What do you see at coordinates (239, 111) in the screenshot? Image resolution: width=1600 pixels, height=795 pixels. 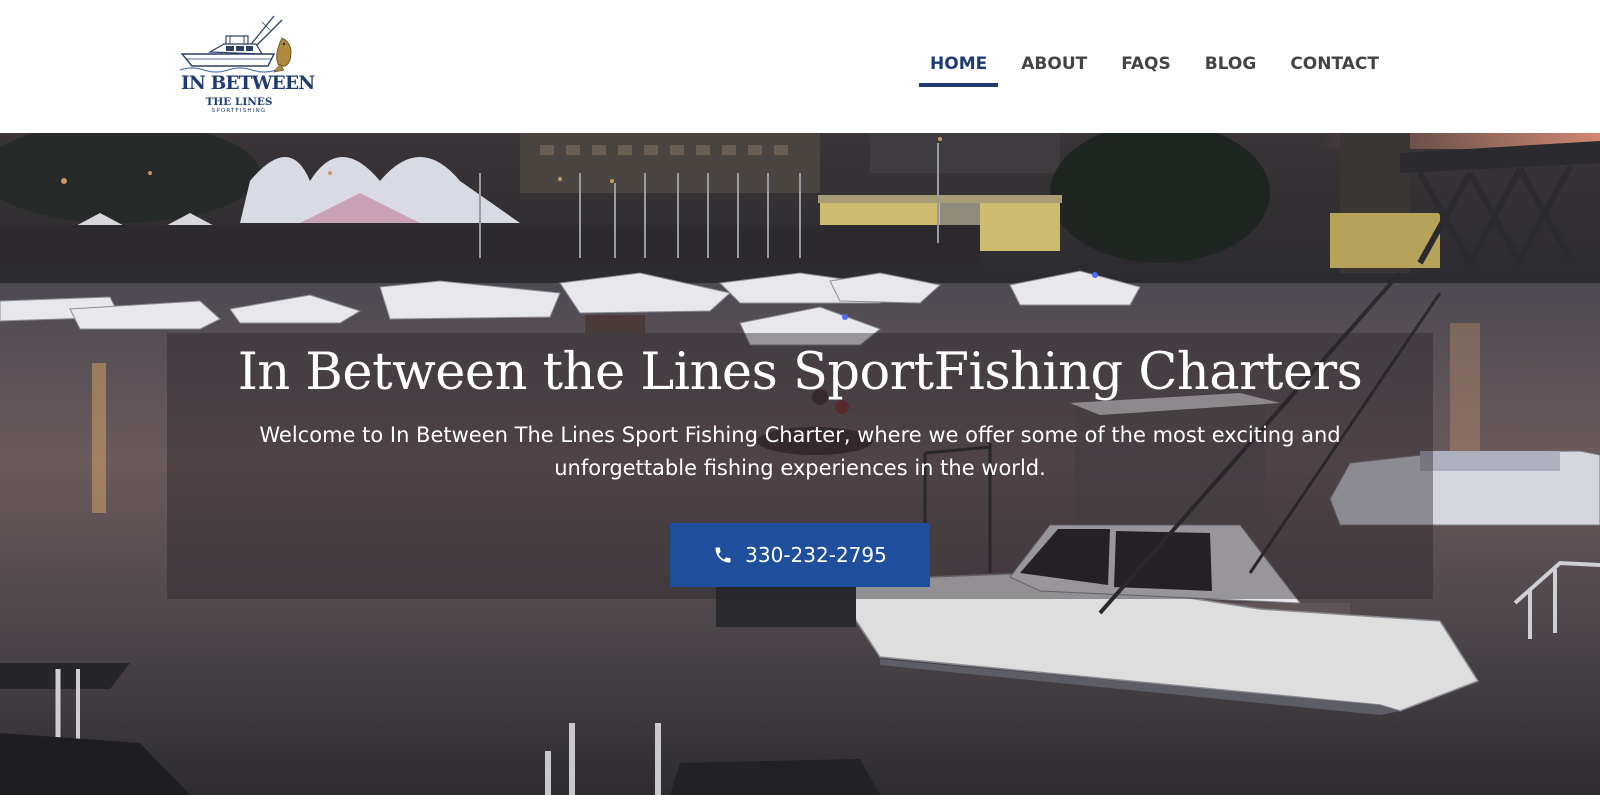 I see `logo-text-tagline: SPORTFISHING` at bounding box center [239, 111].